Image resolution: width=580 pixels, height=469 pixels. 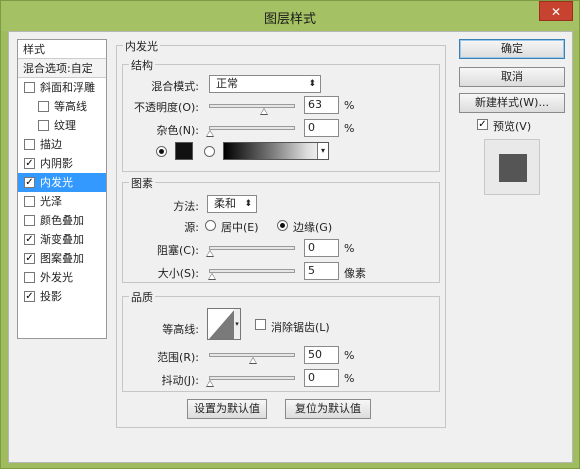 What do you see at coordinates (56, 163) in the screenshot?
I see `style-list-item-label: 内阴影` at bounding box center [56, 163].